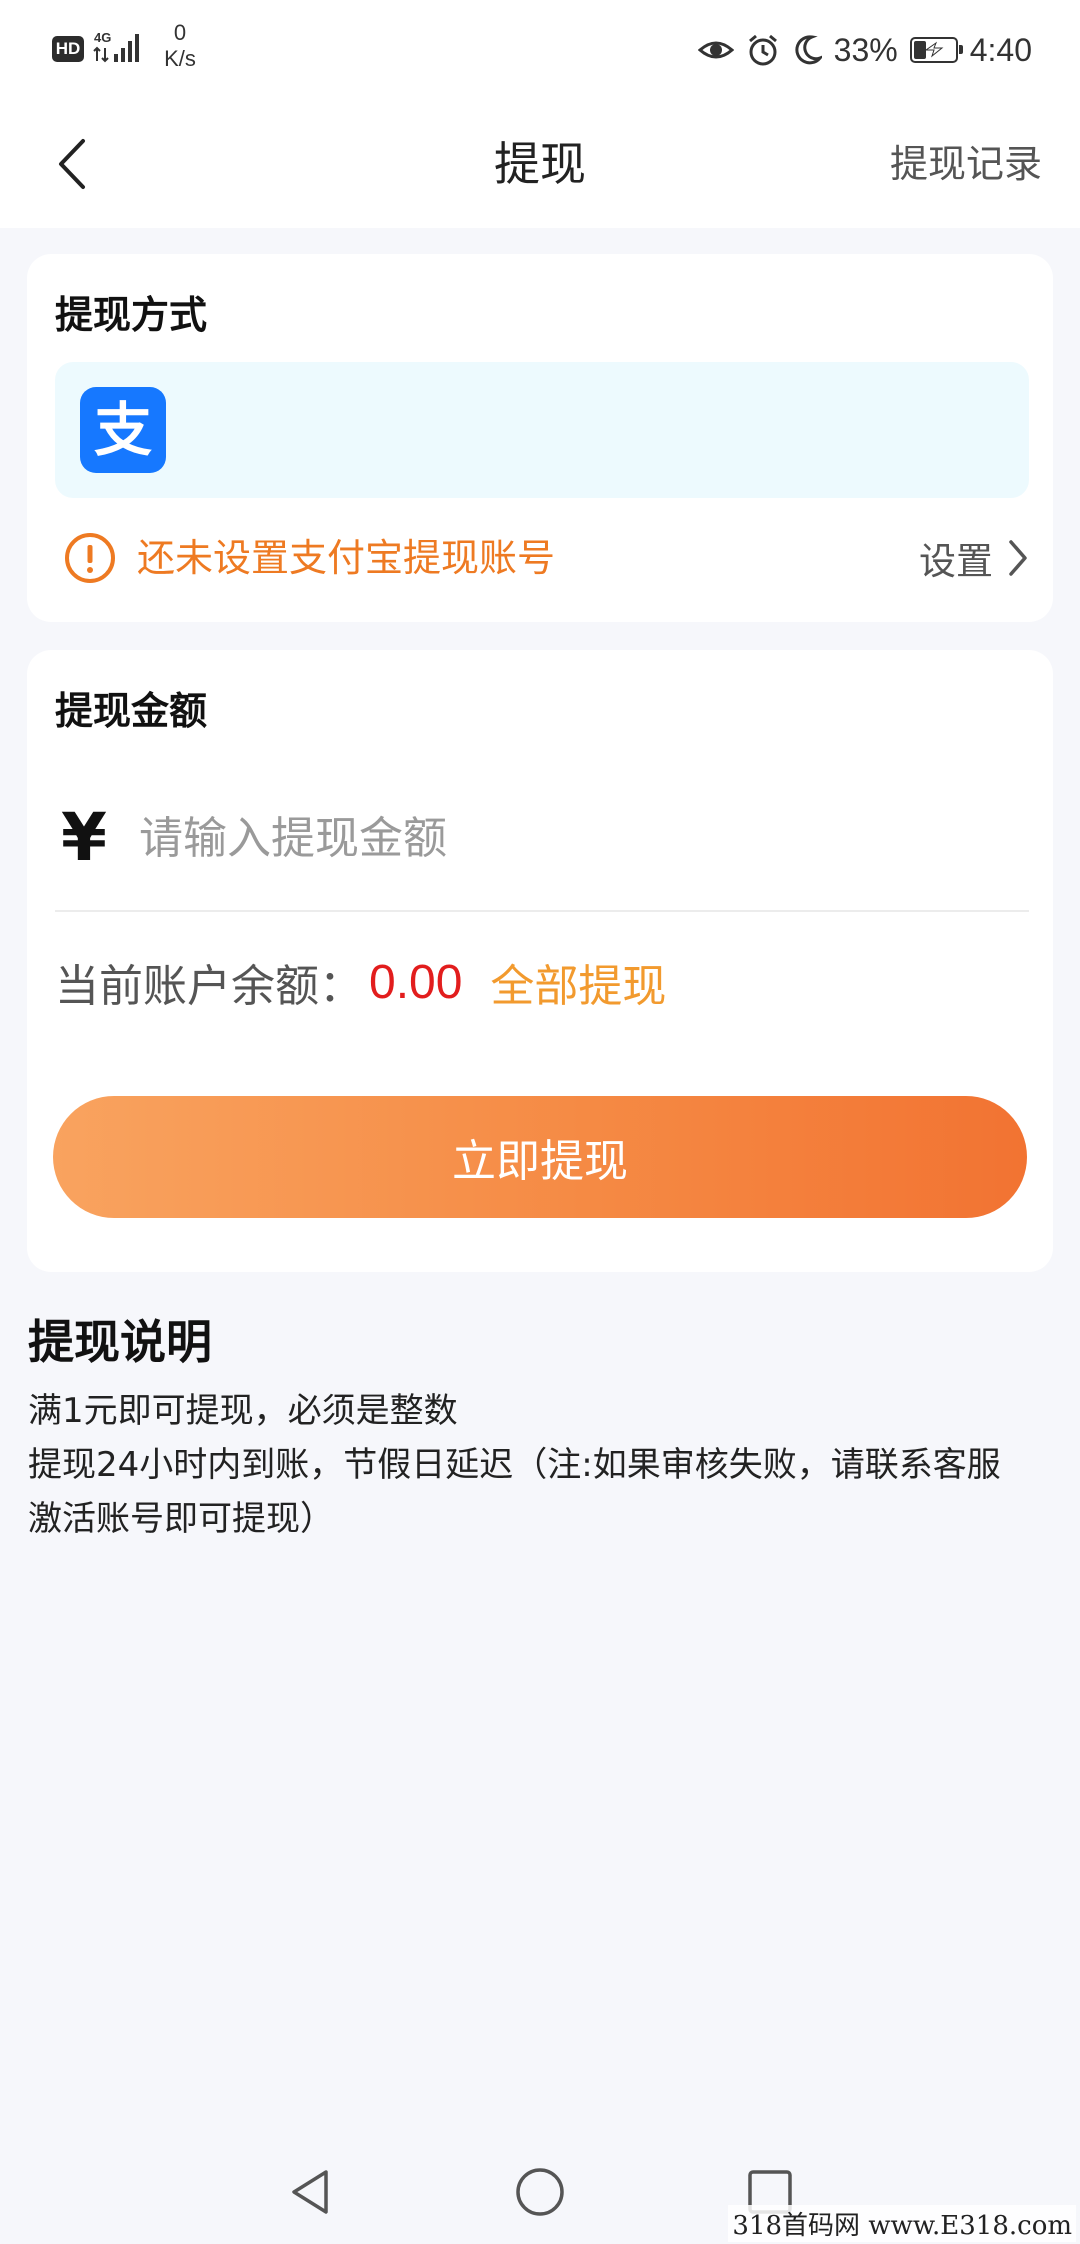 The height and width of the screenshot is (2244, 1080). Describe the element at coordinates (181, 1519) in the screenshot. I see `notes-line: 激活账号即可提现）` at that location.